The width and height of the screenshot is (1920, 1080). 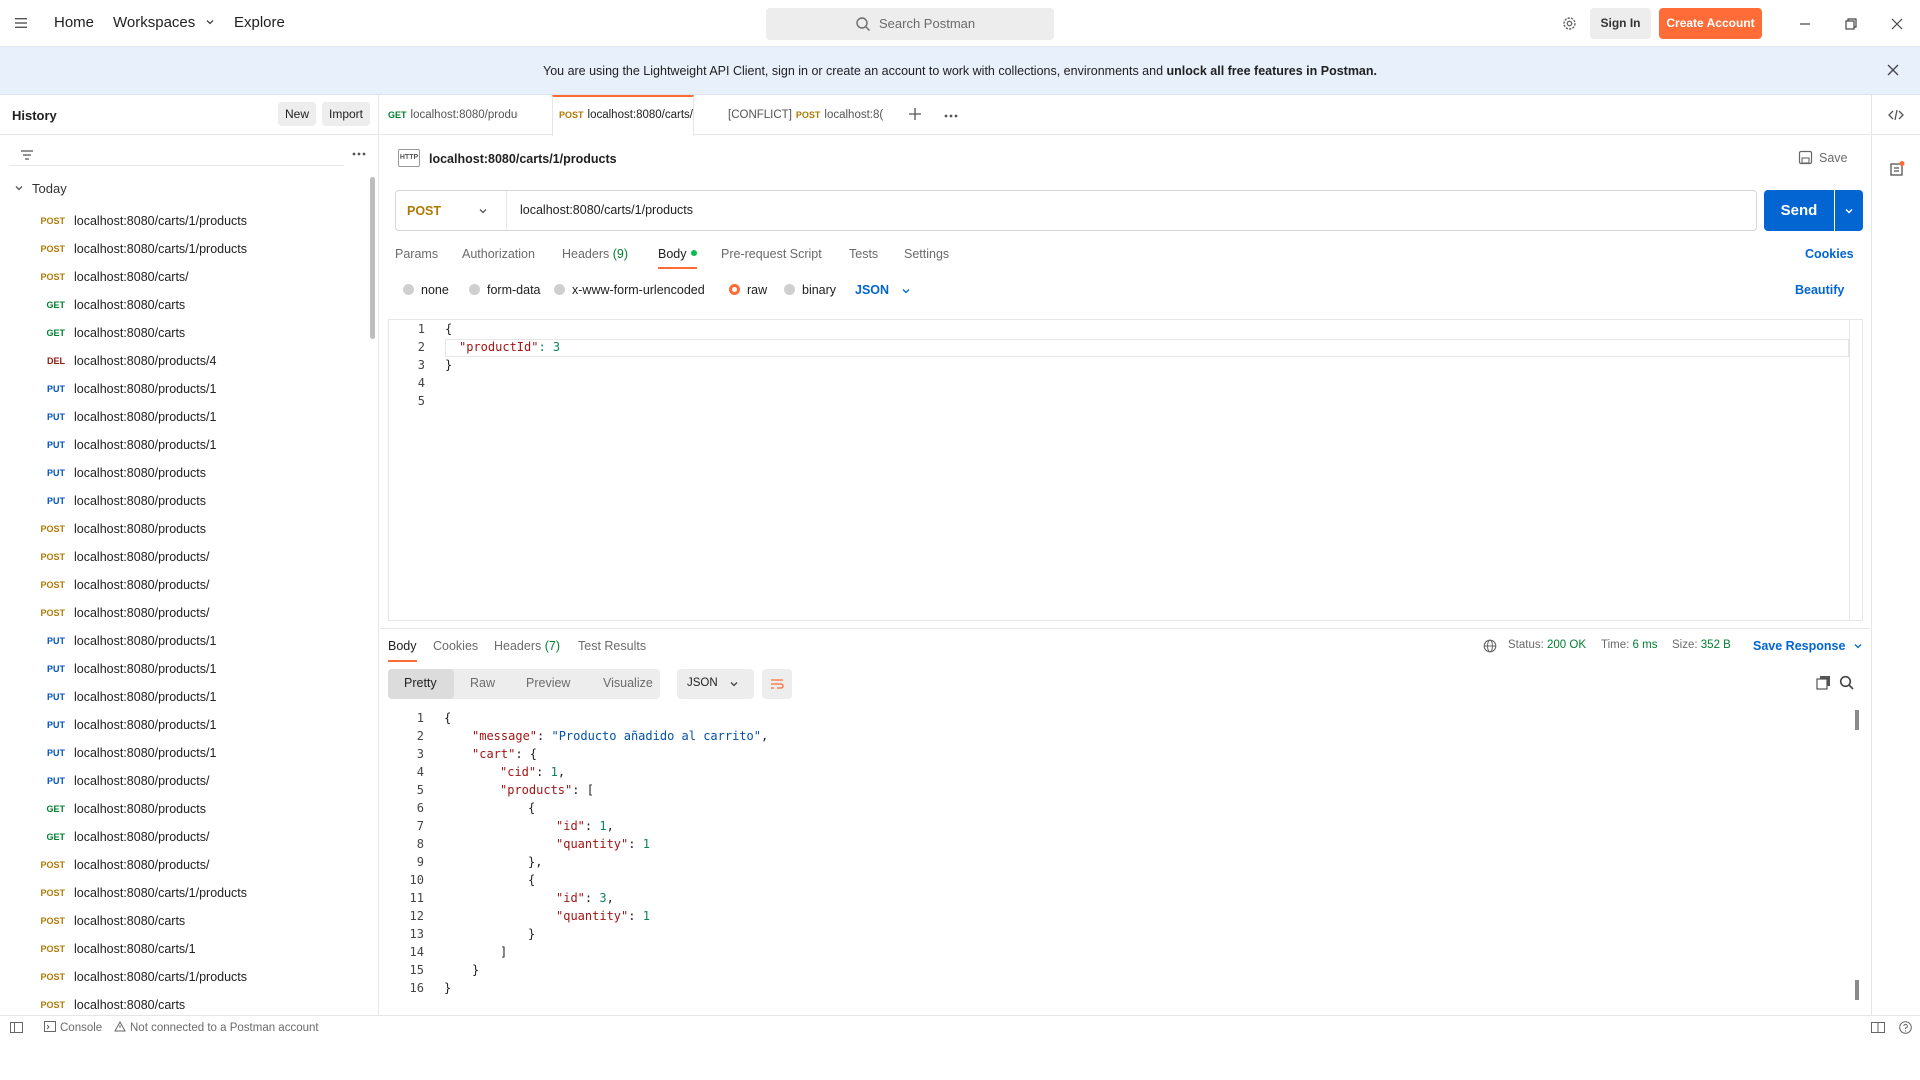 What do you see at coordinates (1897, 169) in the screenshot?
I see `documentation-icon` at bounding box center [1897, 169].